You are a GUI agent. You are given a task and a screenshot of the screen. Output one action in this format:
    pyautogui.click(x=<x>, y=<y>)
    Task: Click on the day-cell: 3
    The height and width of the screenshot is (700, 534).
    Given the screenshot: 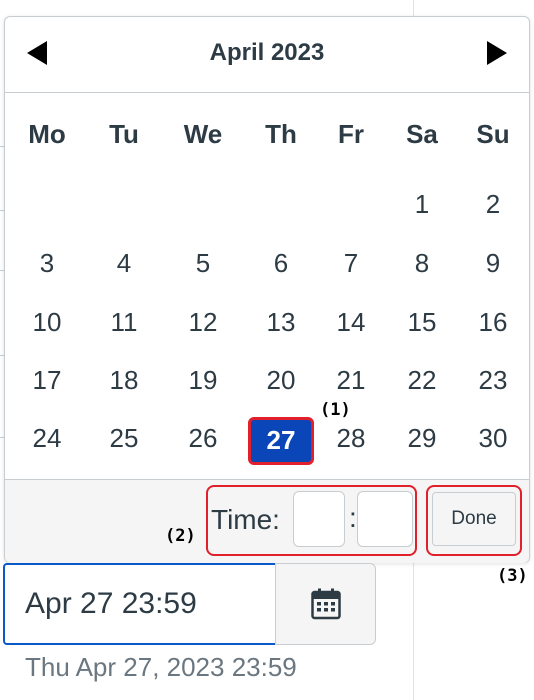 What is the action you would take?
    pyautogui.click(x=47, y=263)
    